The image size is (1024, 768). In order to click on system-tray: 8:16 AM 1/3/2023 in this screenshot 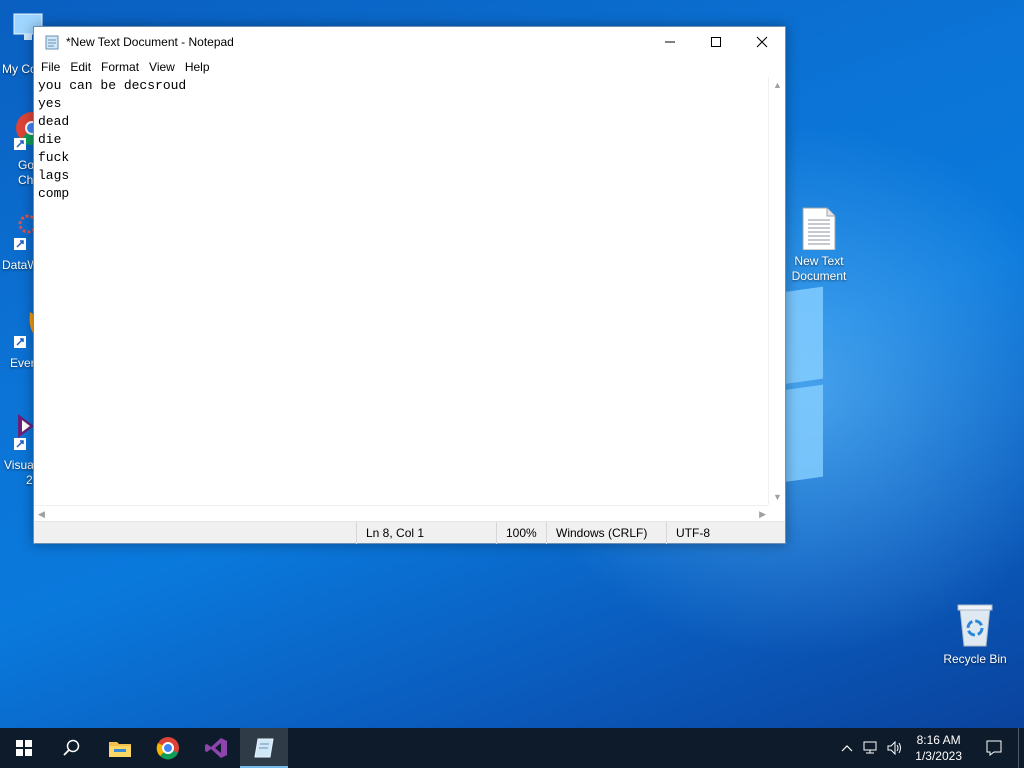, I will do `click(929, 748)`.